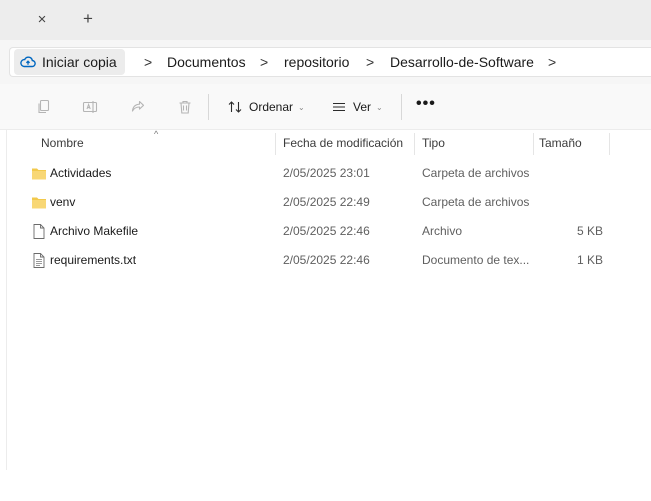 This screenshot has height=501, width=651. What do you see at coordinates (156, 134) in the screenshot?
I see `sort-ascending-icon: ^` at bounding box center [156, 134].